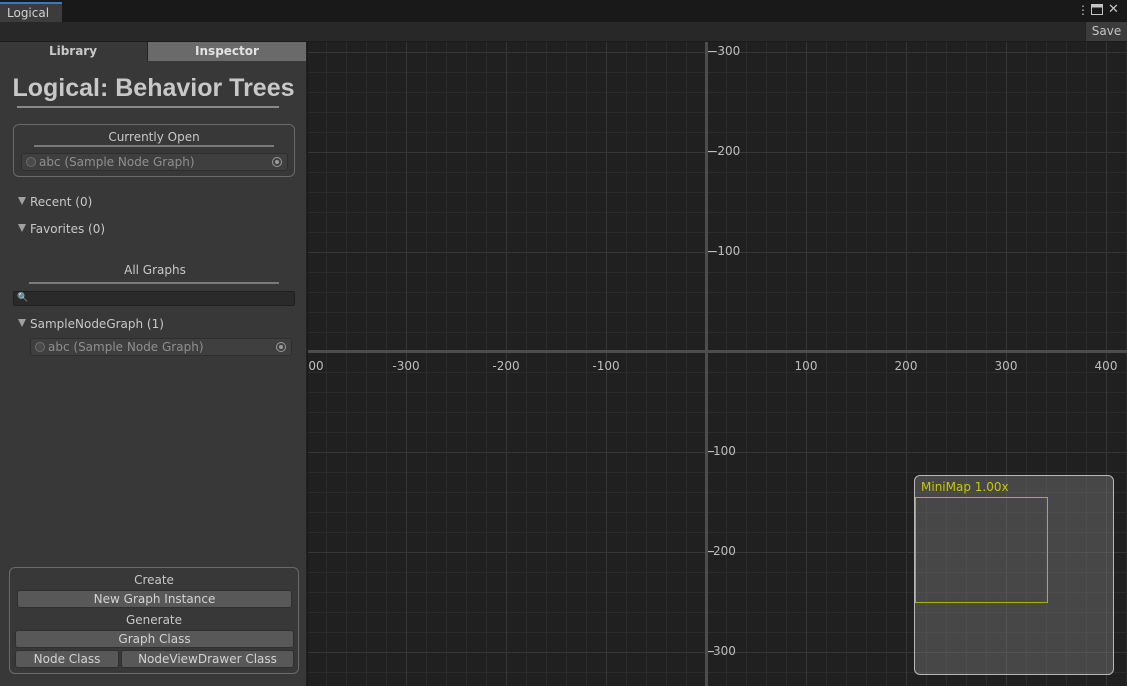  Describe the element at coordinates (117, 162) in the screenshot. I see `currently-open-value: abc (Sample Node Graph)` at that location.